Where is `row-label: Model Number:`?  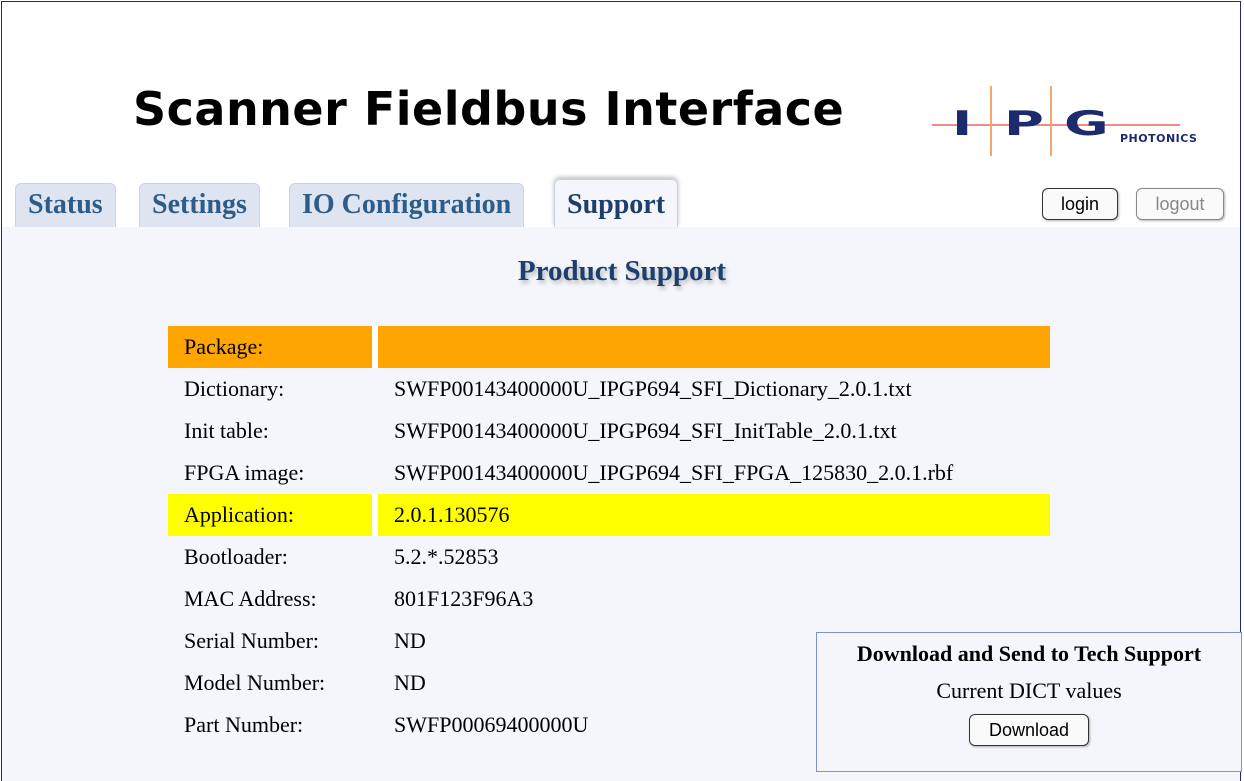 row-label: Model Number: is located at coordinates (255, 682).